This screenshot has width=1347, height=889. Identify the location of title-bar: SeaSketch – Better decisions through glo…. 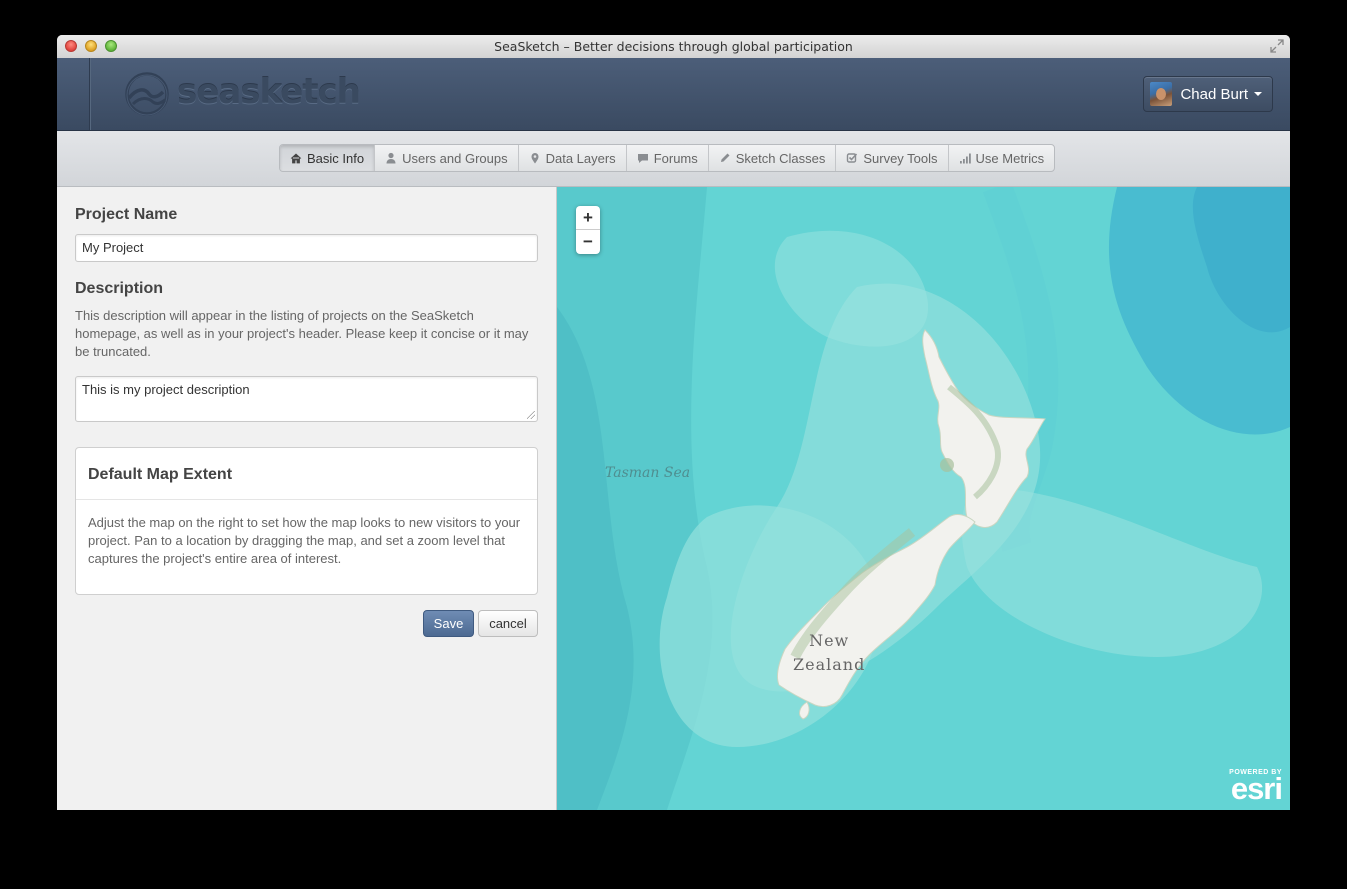
(673, 47).